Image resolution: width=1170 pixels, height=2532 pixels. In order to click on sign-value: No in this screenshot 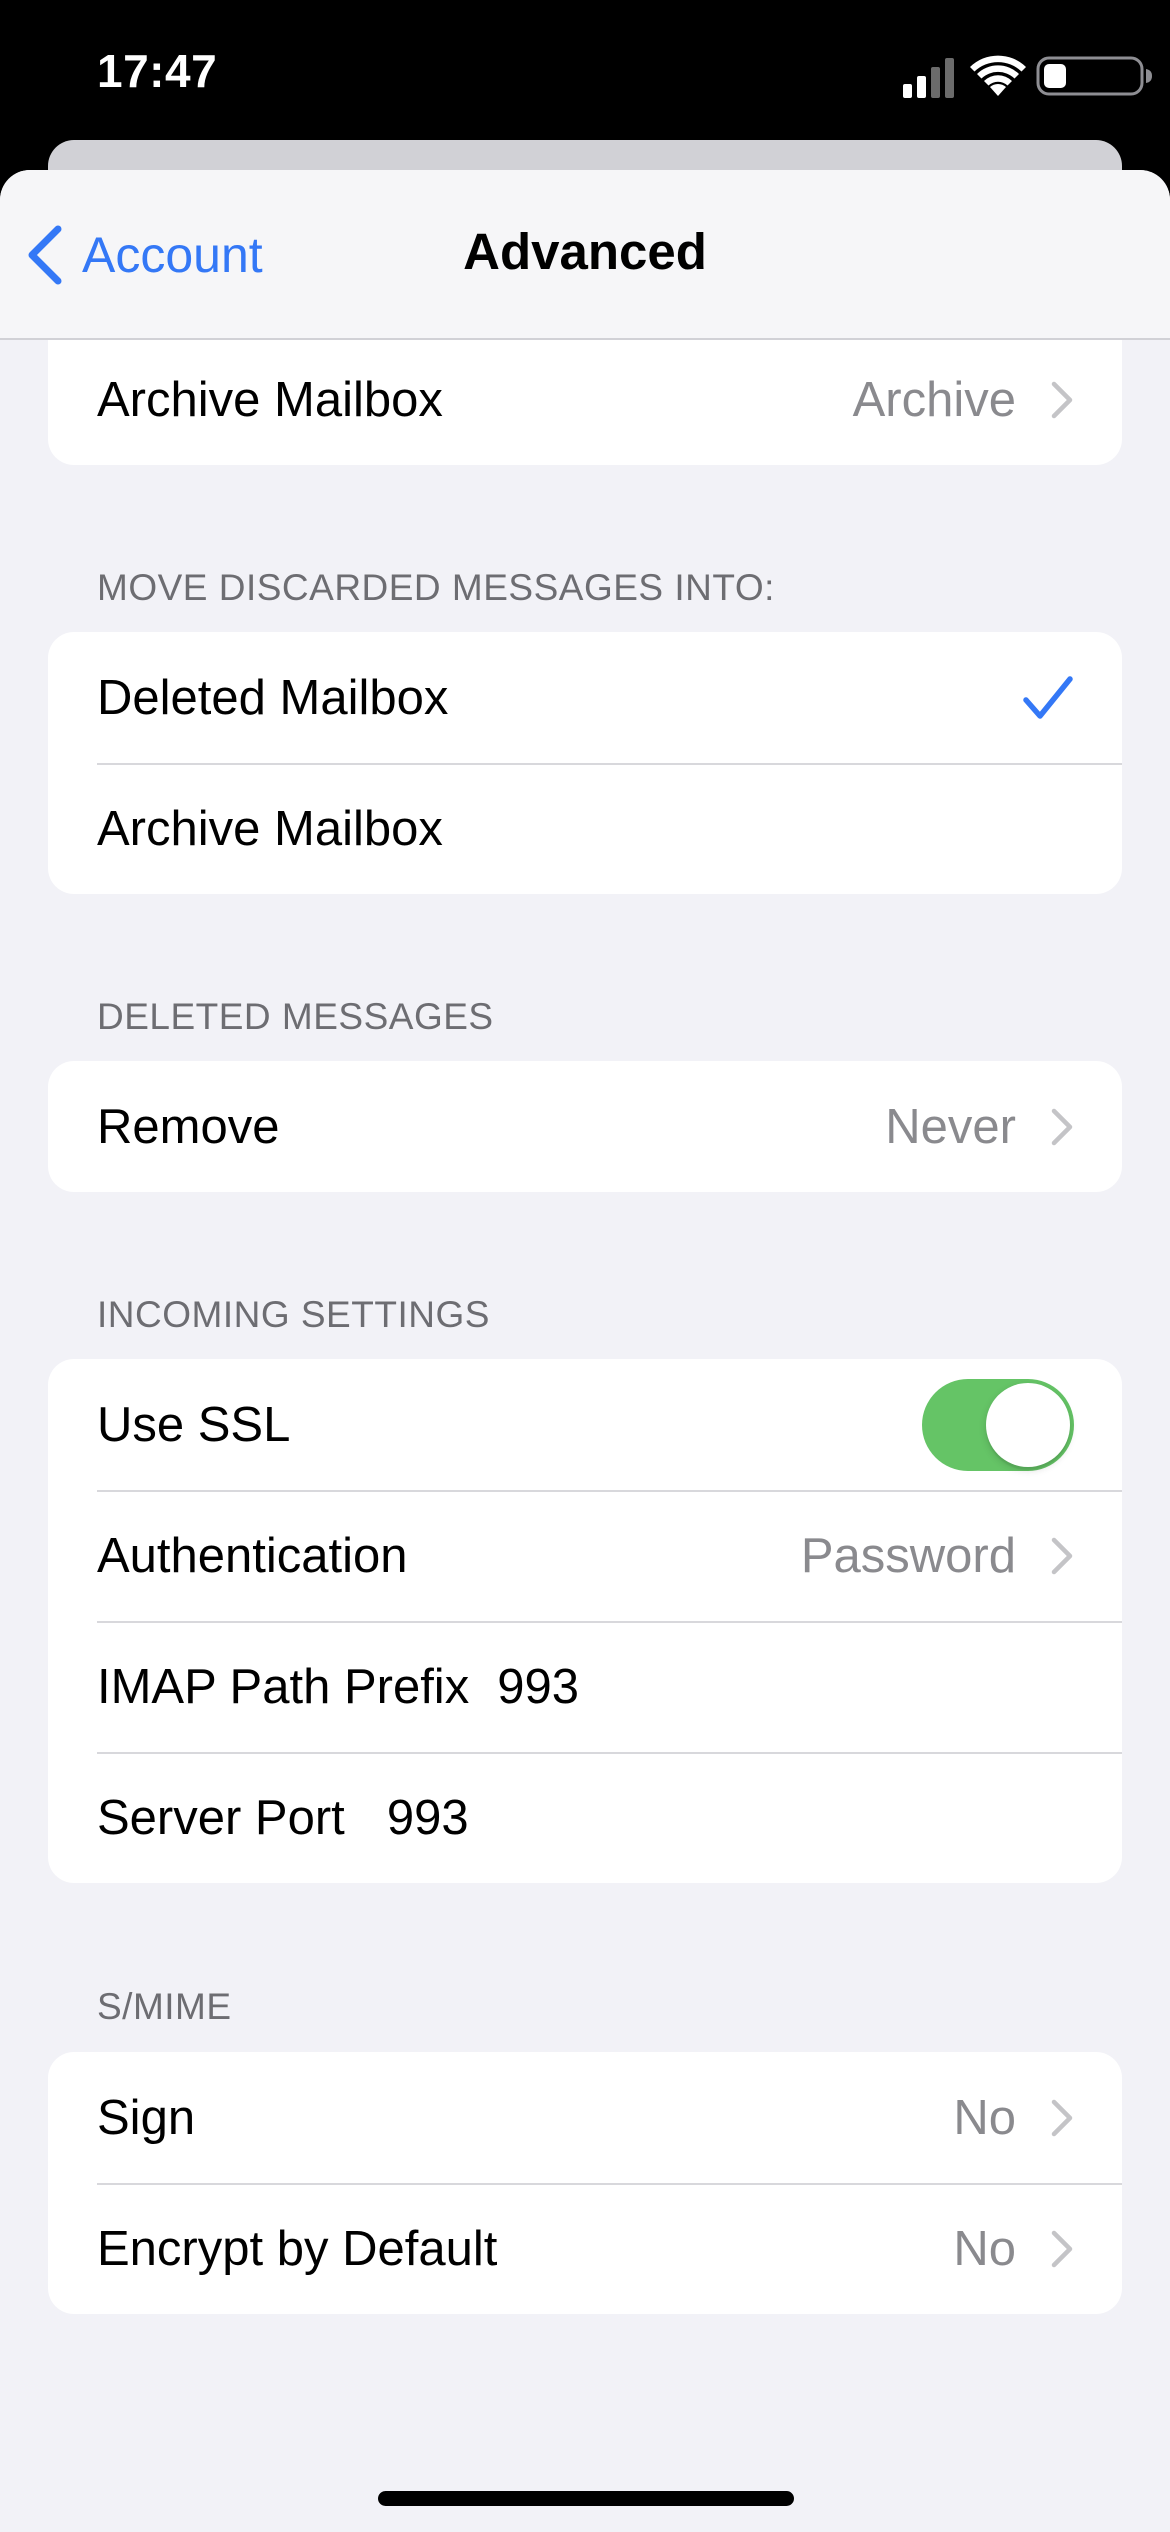, I will do `click(984, 2117)`.